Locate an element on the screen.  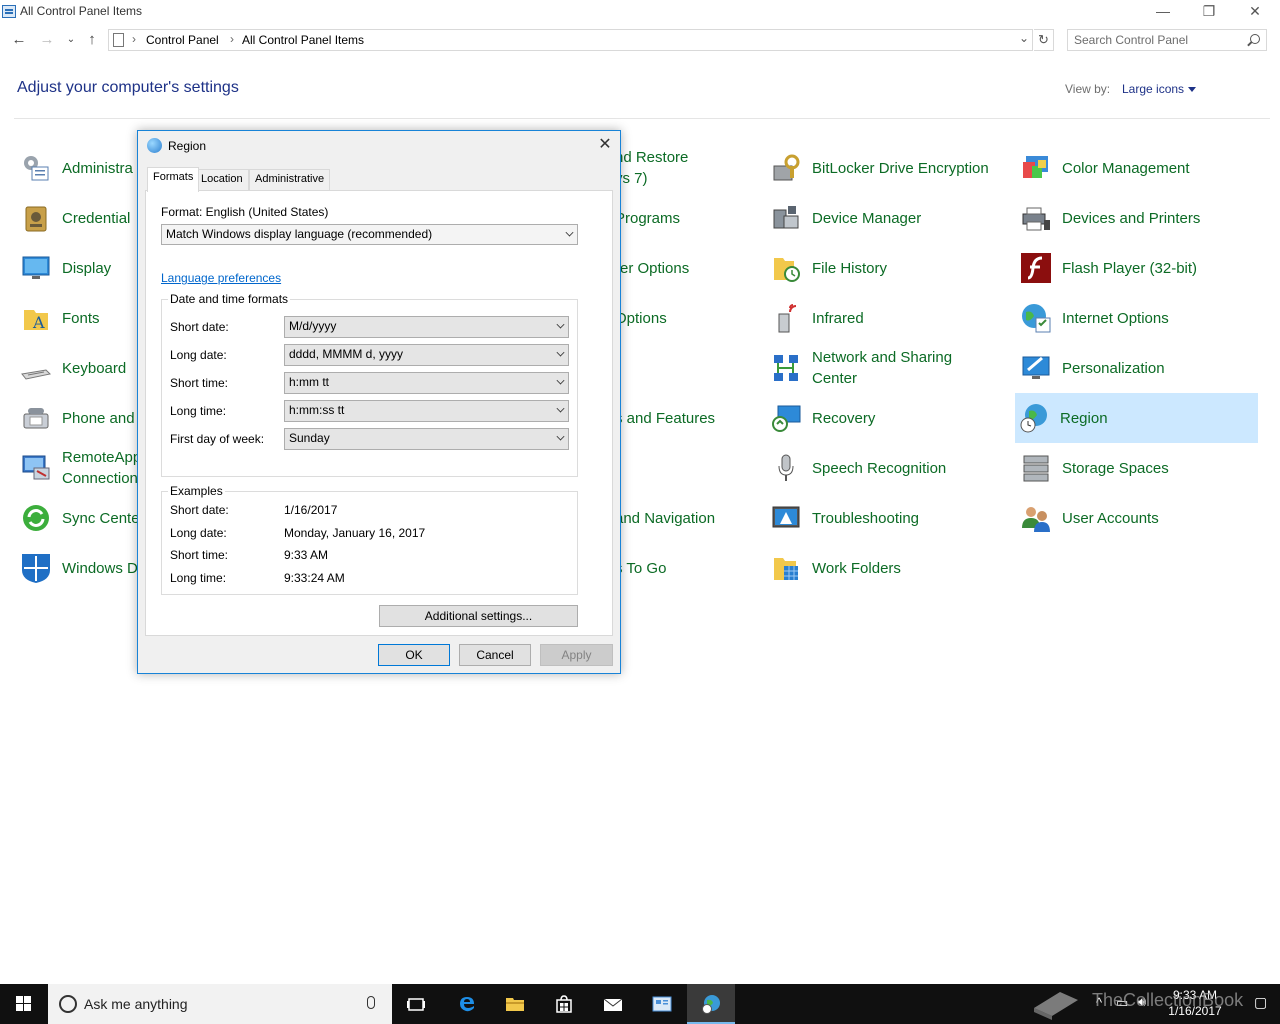
cp-item-flash-player: Flash Player (32-bit) is located at coordinates (1137, 268).